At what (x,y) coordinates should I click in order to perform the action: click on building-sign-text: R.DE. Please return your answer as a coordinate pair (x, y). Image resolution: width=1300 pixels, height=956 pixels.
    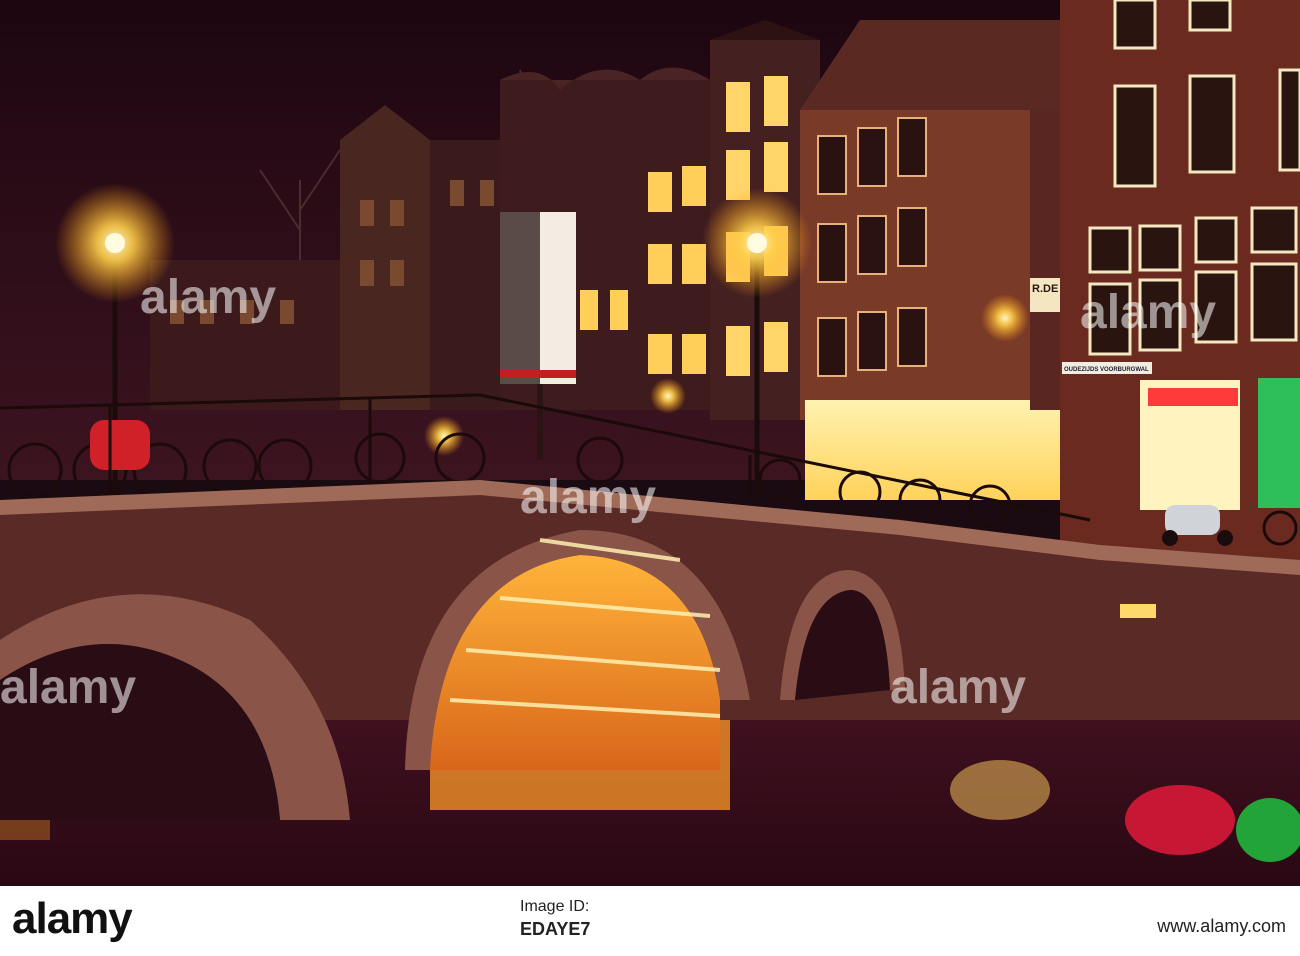
    Looking at the image, I should click on (1045, 289).